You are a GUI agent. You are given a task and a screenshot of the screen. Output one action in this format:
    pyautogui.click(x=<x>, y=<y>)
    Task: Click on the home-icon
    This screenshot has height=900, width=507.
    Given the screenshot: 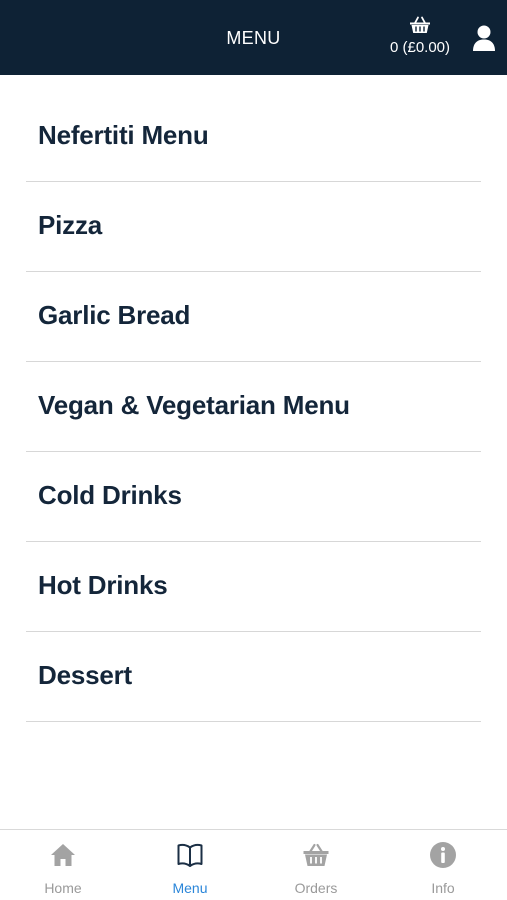 What is the action you would take?
    pyautogui.click(x=63, y=855)
    